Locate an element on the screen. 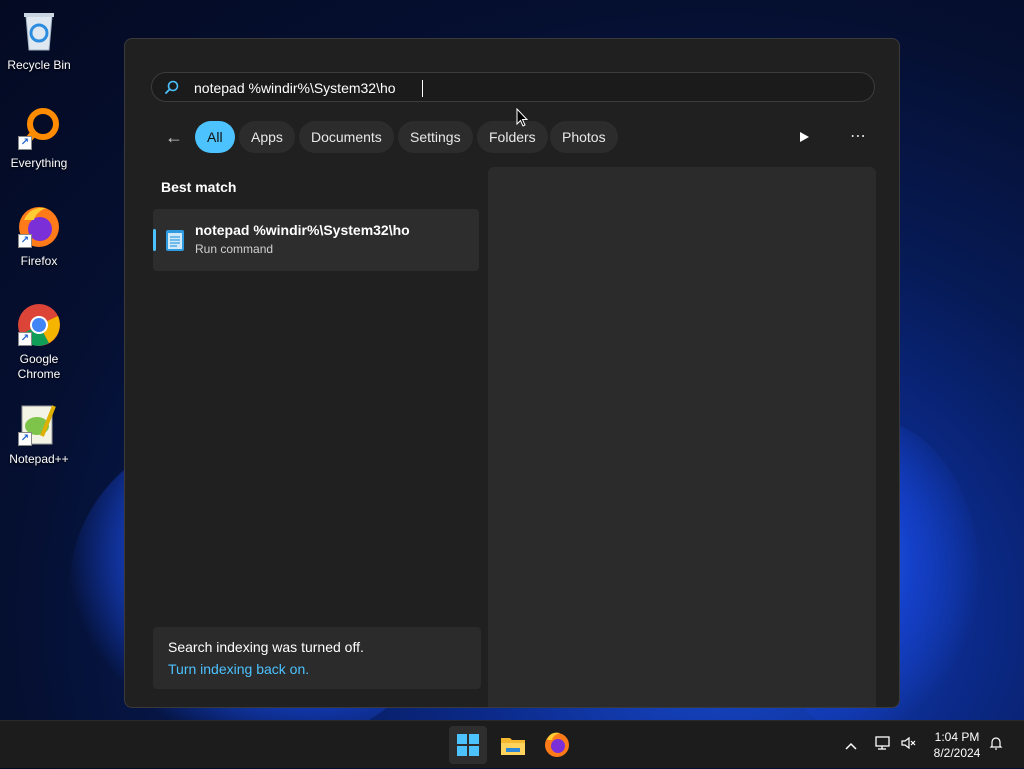 This screenshot has width=1024, height=769. notepad-icon is located at coordinates (175, 240).